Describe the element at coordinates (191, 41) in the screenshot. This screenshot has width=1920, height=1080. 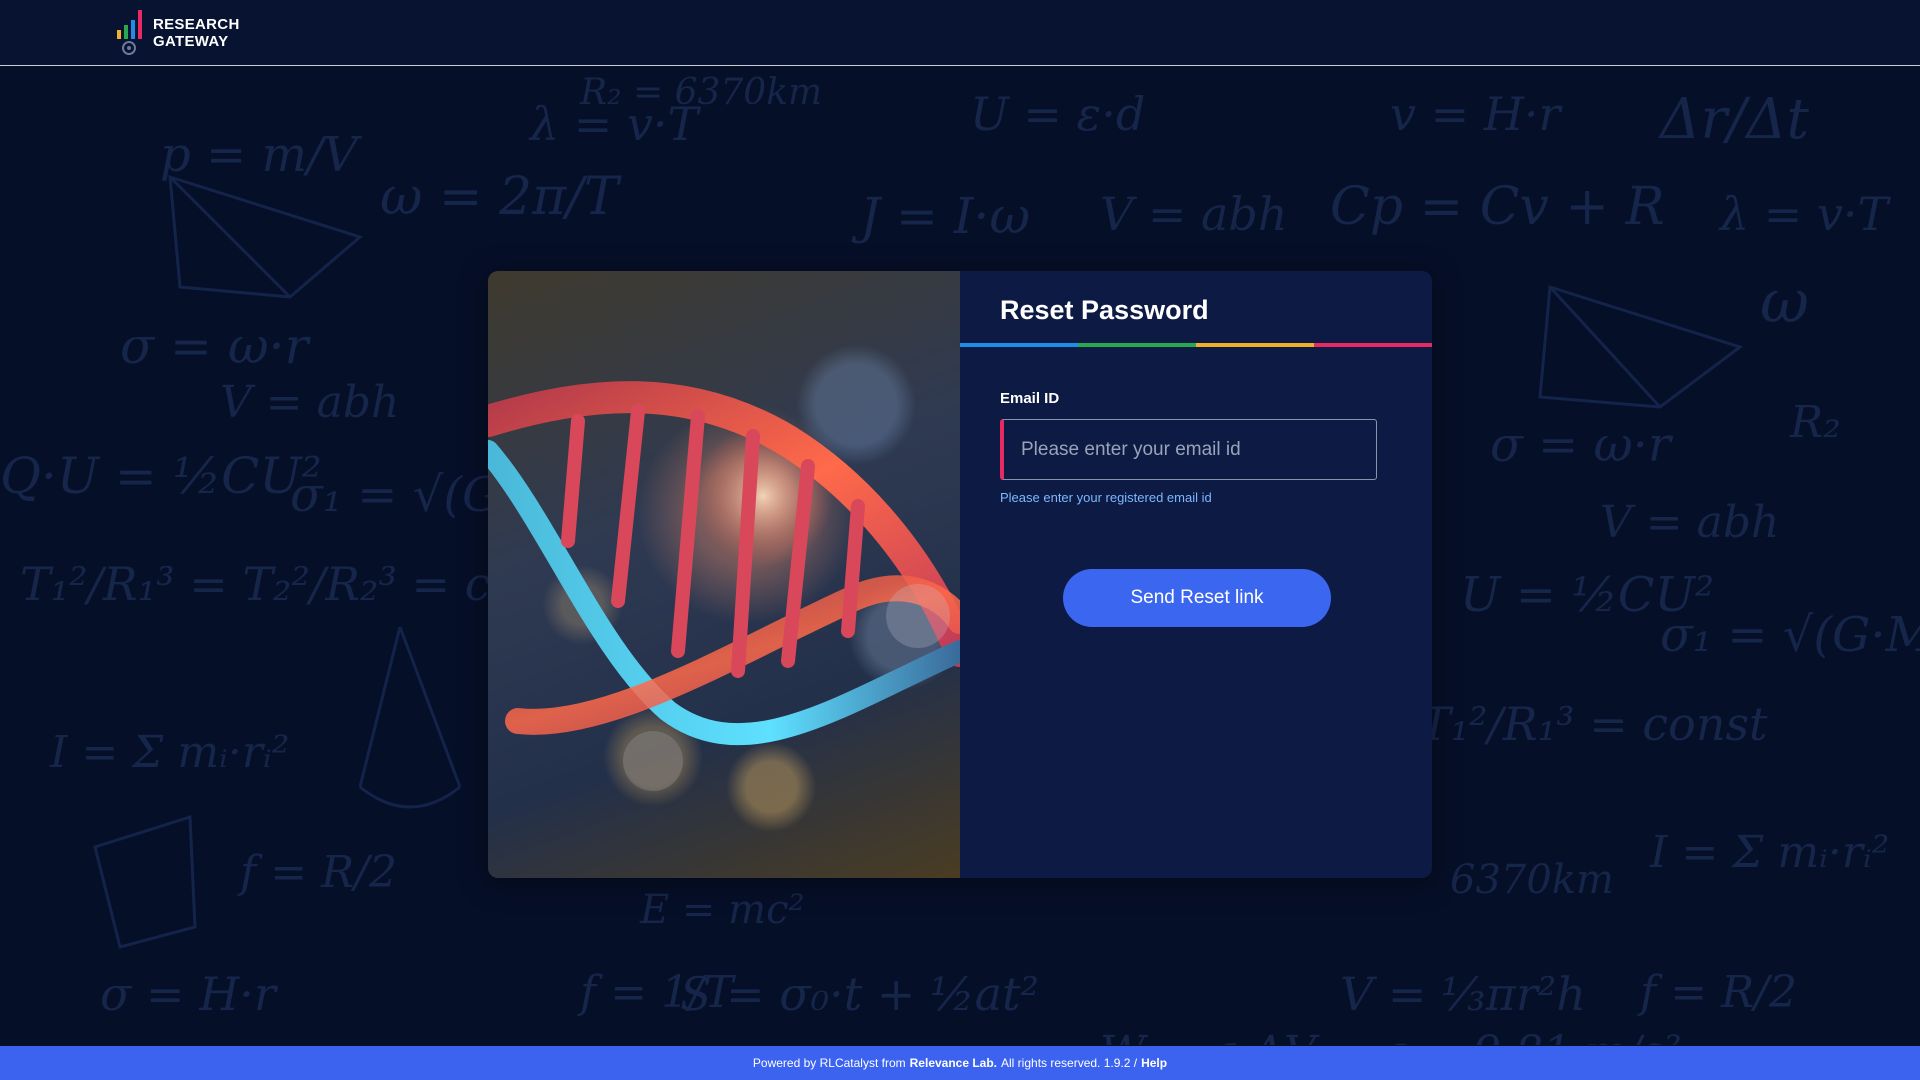
I see `logo-line-2: GATEWAY` at that location.